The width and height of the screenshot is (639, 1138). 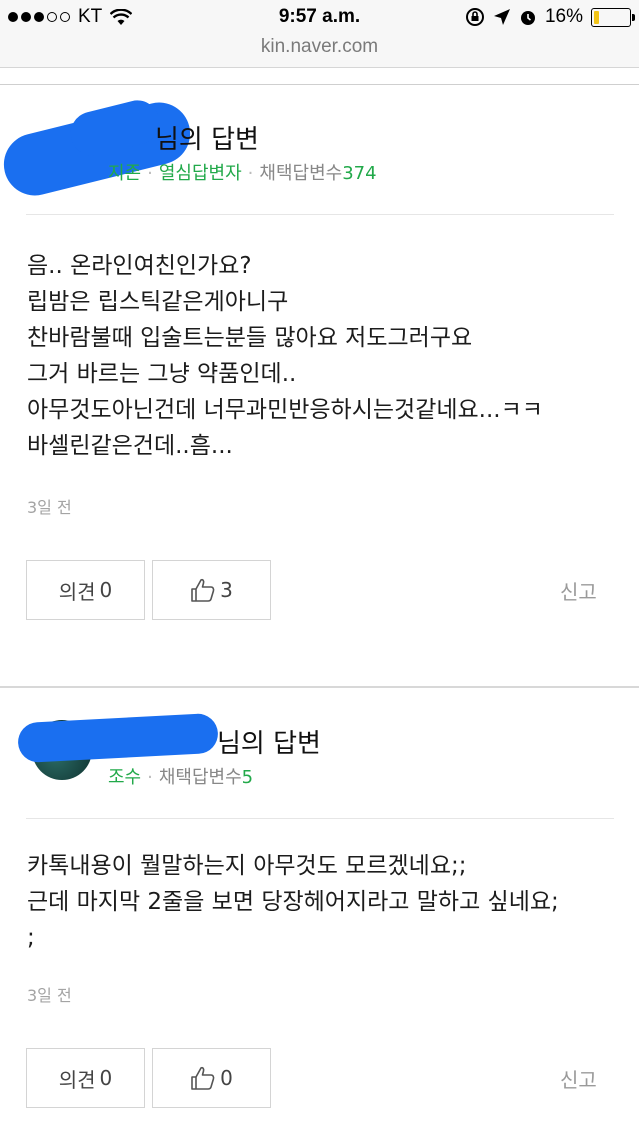 What do you see at coordinates (319, 17) in the screenshot?
I see `status-bar: KT 9:57 a.m. 16%` at bounding box center [319, 17].